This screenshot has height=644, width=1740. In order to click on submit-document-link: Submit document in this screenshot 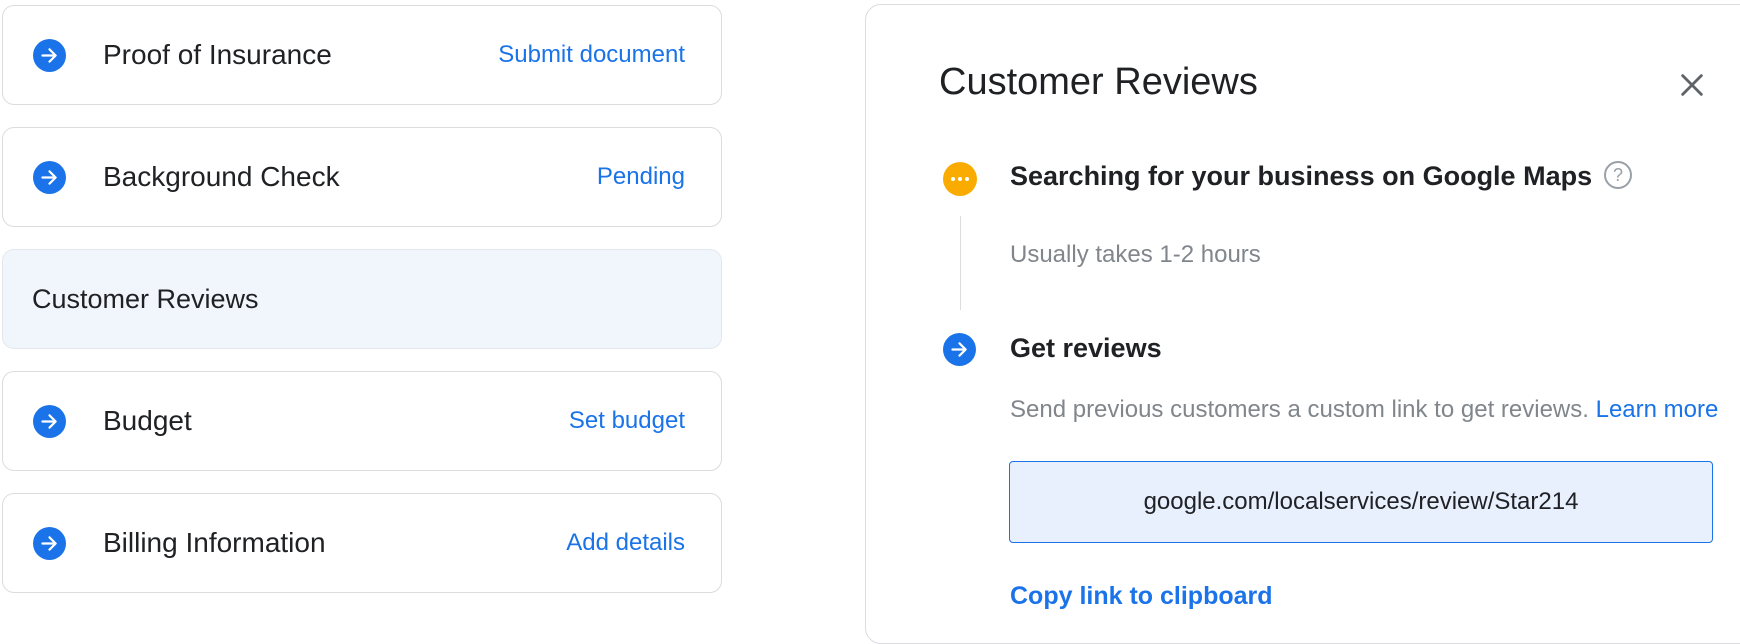, I will do `click(591, 55)`.